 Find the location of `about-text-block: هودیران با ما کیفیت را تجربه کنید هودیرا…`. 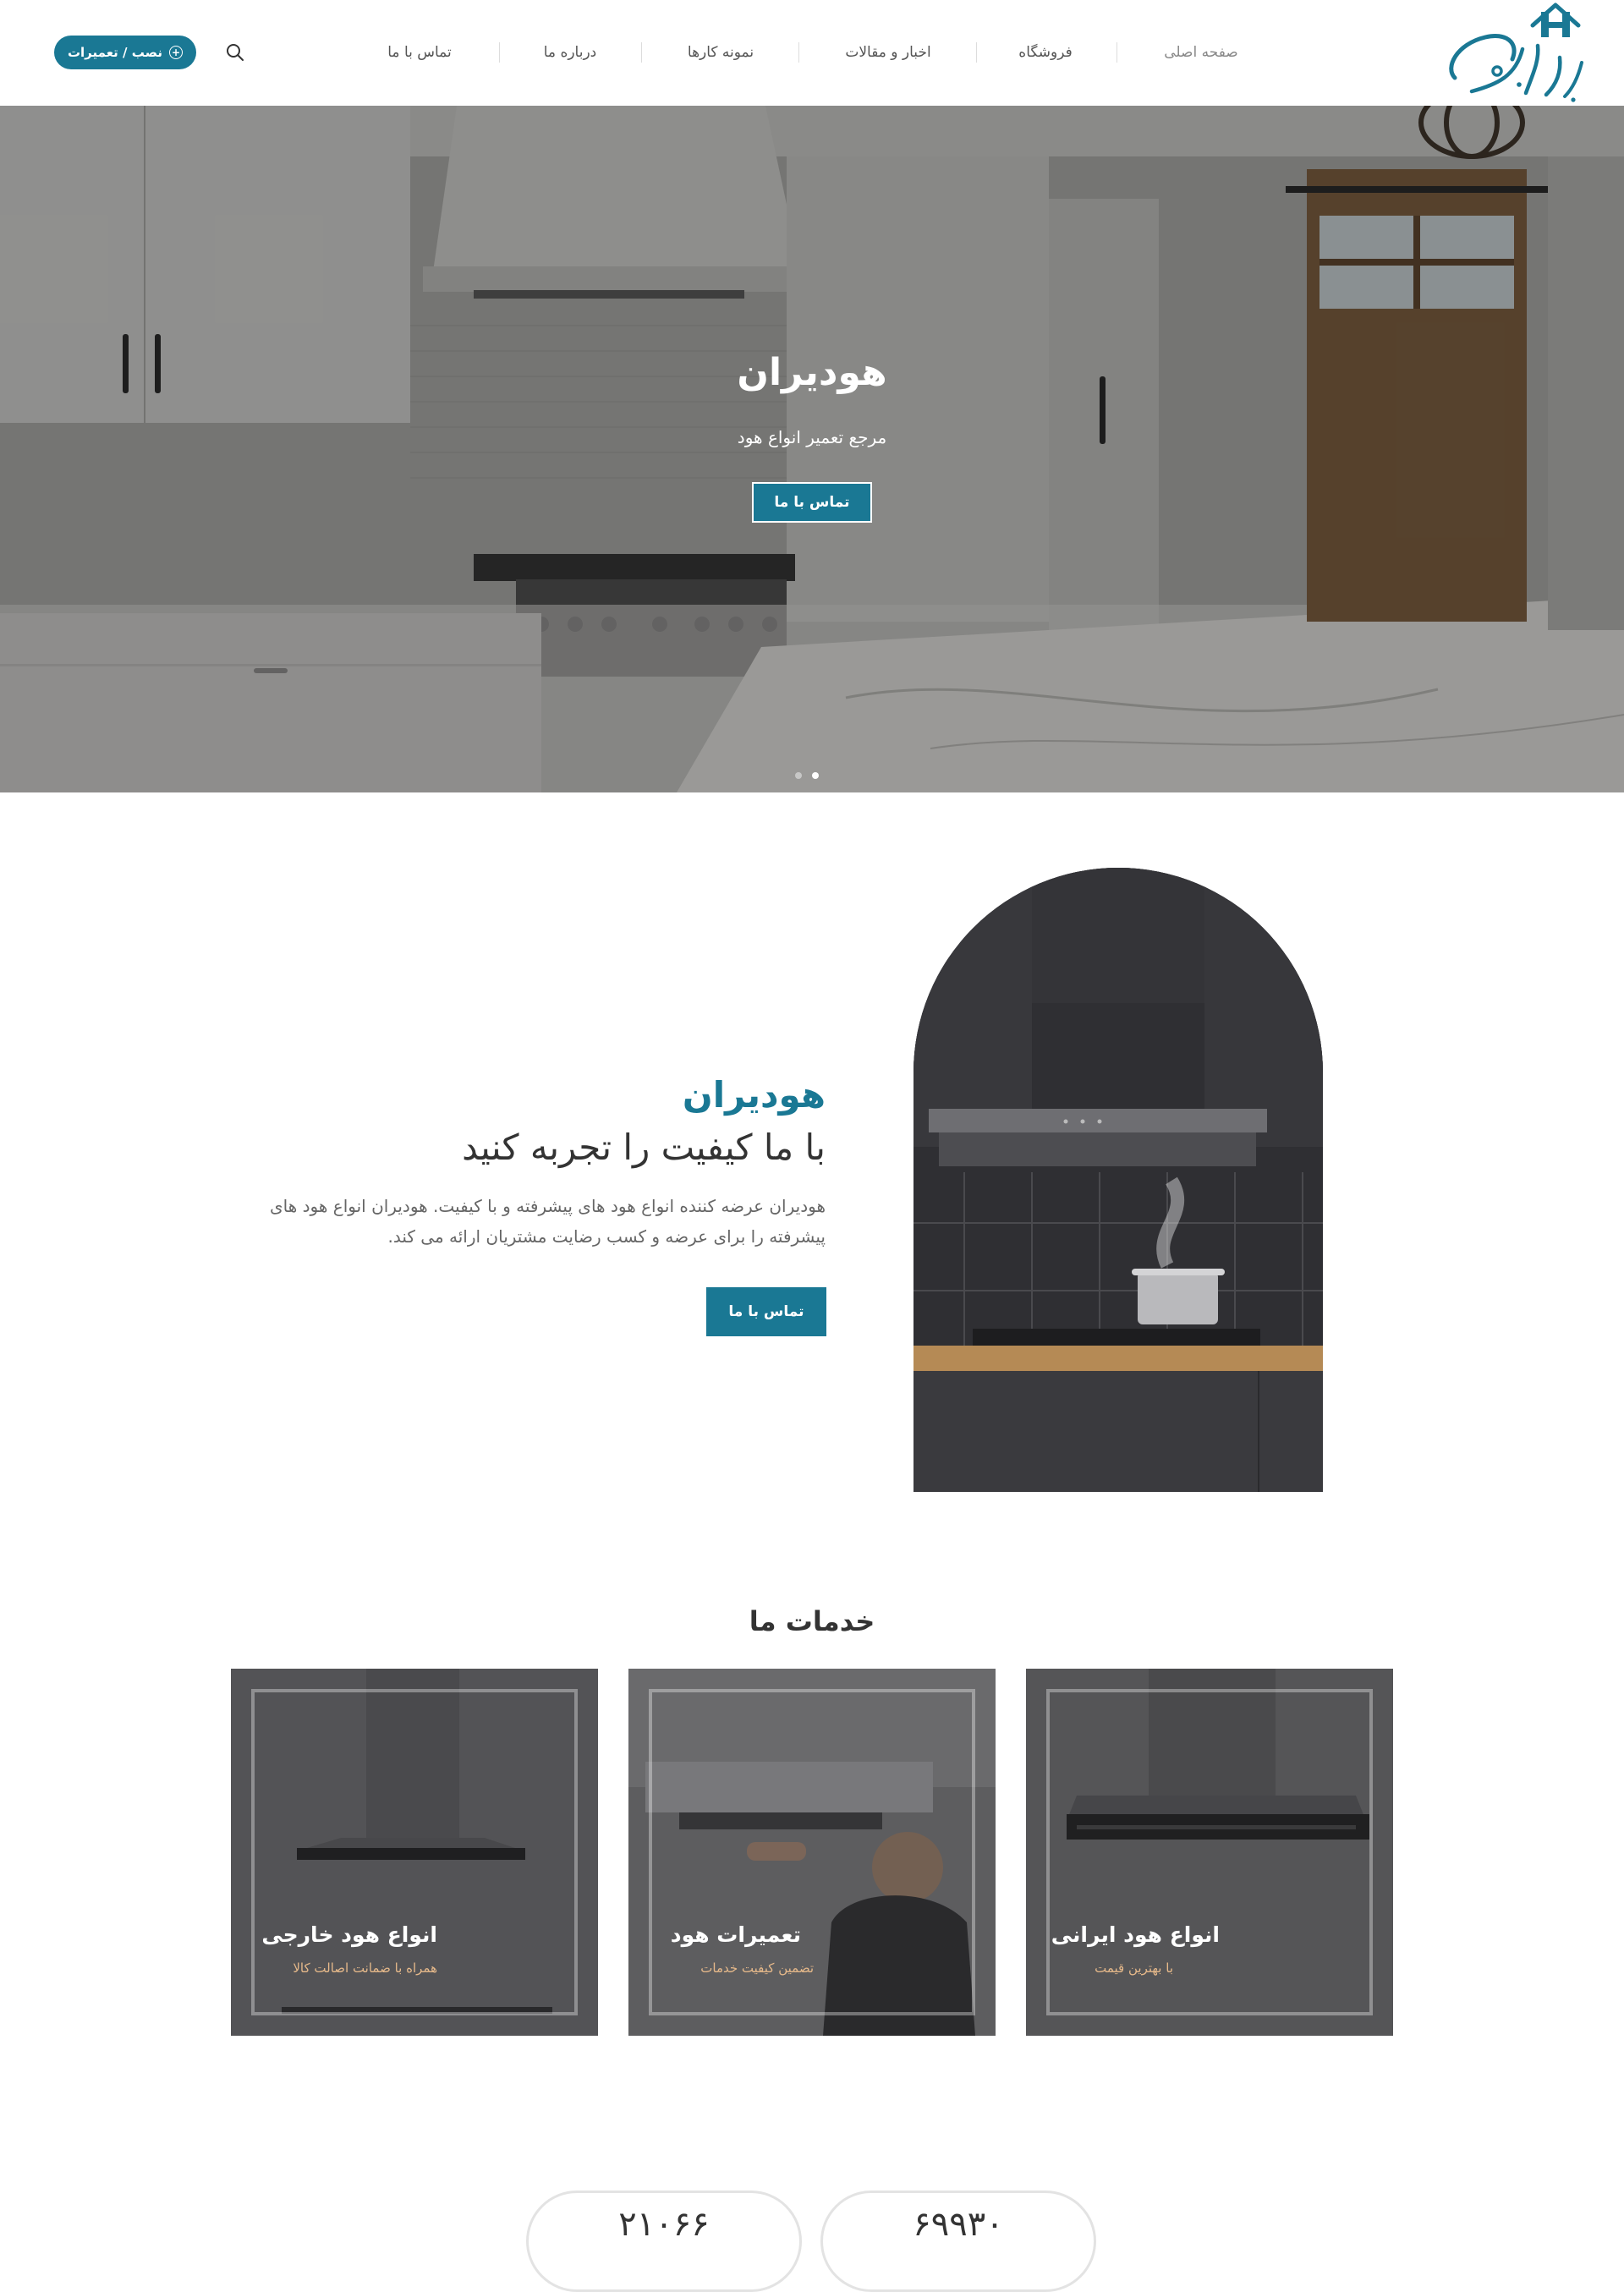

about-text-block: هودیران با ما کیفیت را تجربه کنید هودیرا… is located at coordinates (531, 1163).